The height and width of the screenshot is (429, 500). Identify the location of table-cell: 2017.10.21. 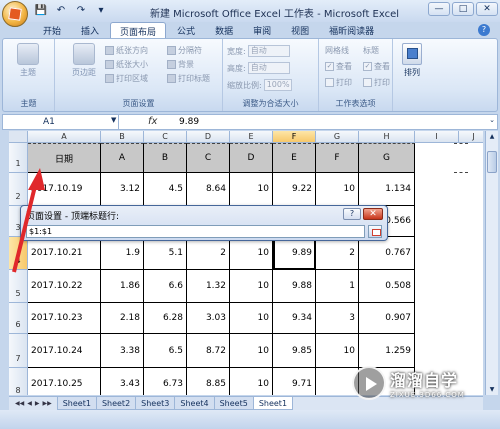
(64, 253).